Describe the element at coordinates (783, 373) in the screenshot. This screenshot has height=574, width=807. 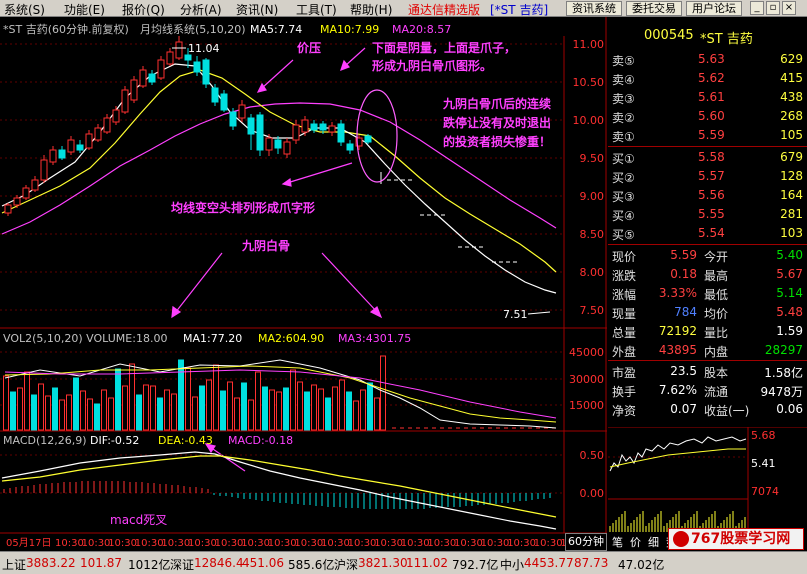
I see `stat-value: 1.58亿` at that location.